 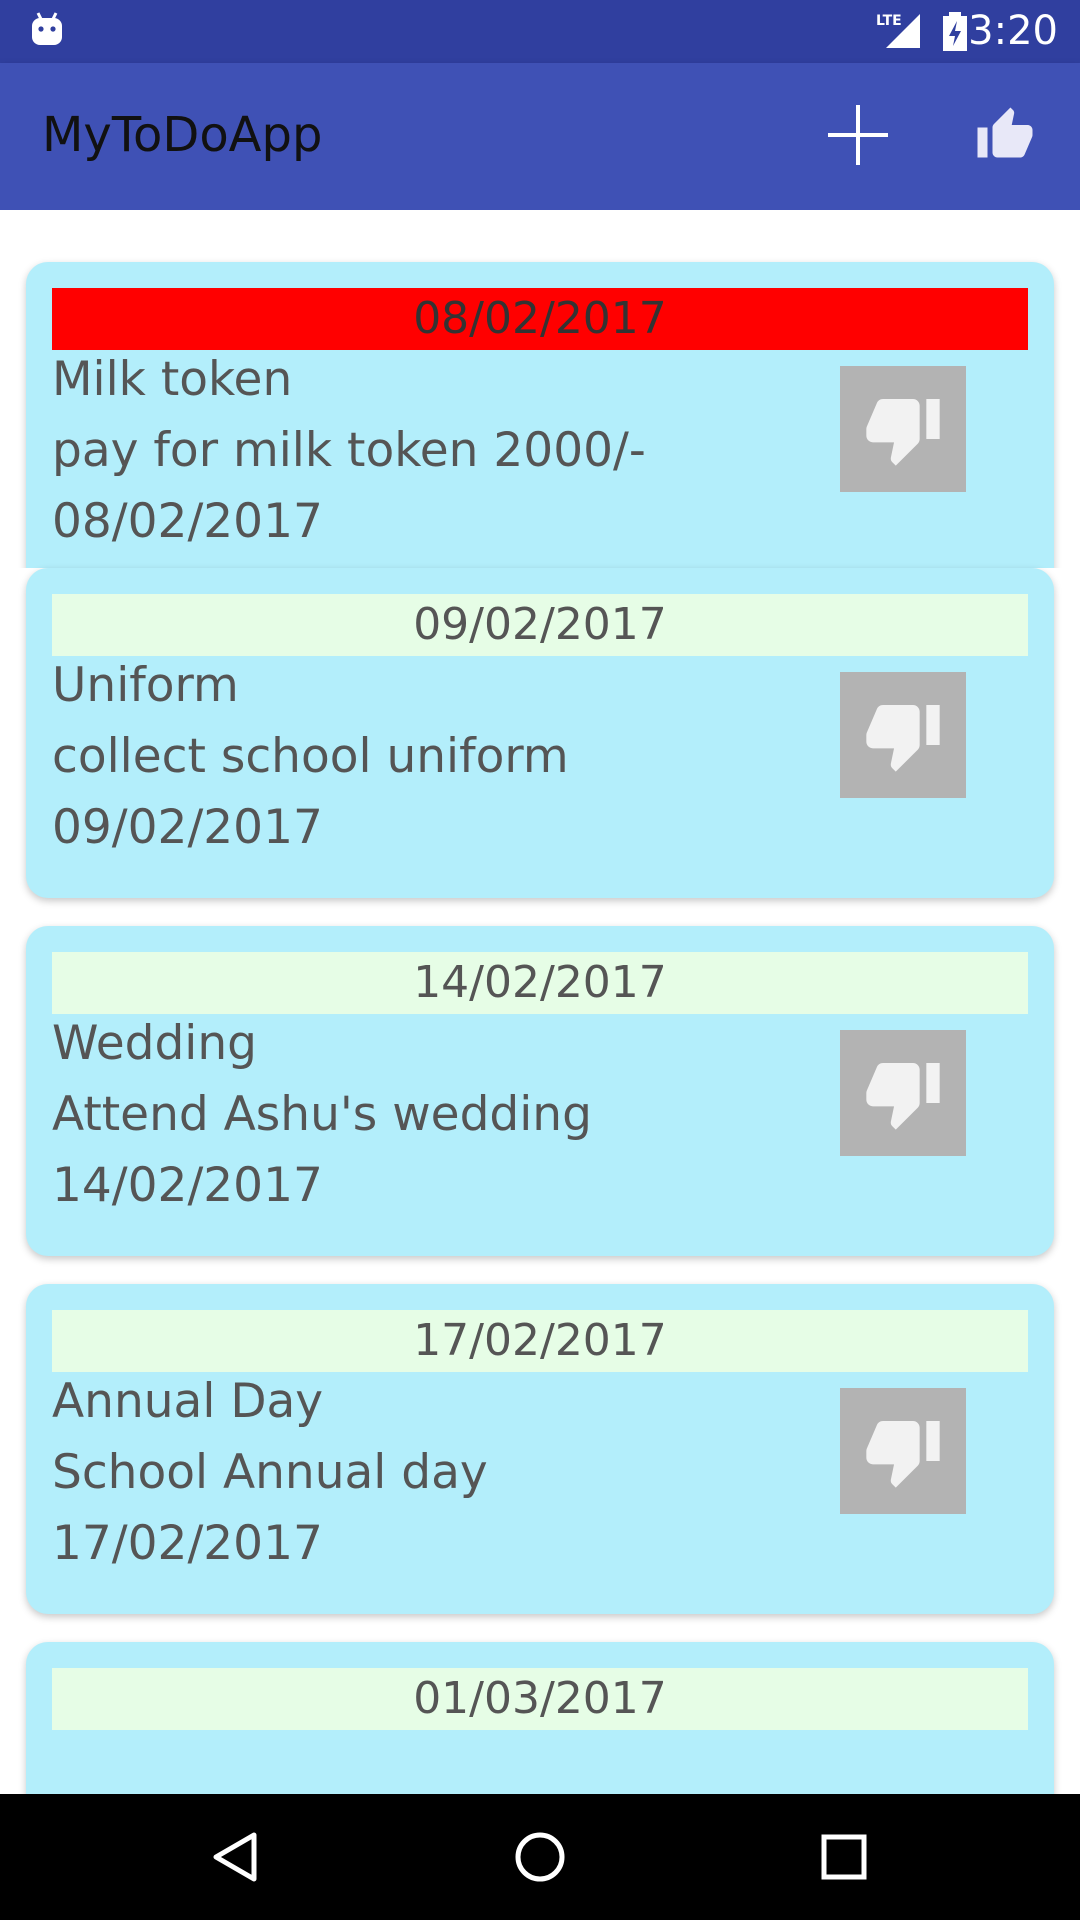 I want to click on status-bar: LTE 3:20, so click(x=540, y=31).